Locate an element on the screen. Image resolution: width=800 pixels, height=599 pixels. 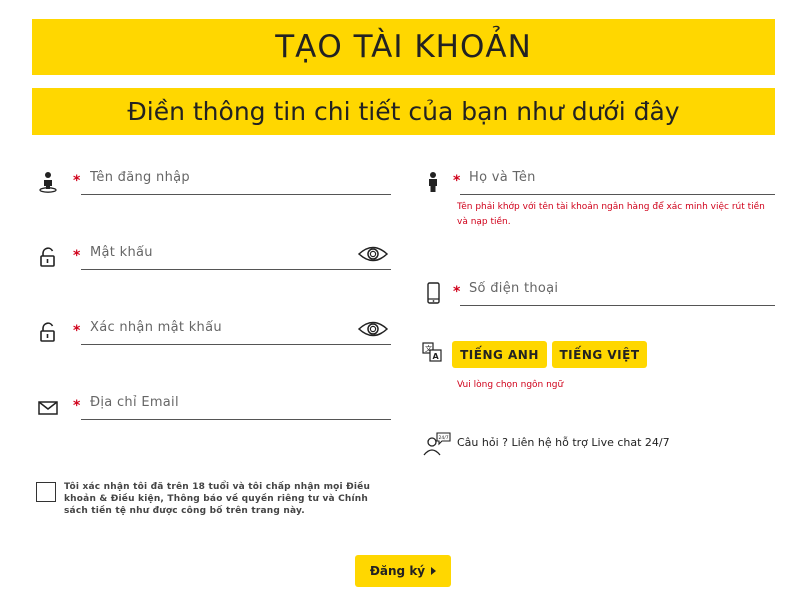
confirm-password-field-row: * is located at coordinates (215, 331).